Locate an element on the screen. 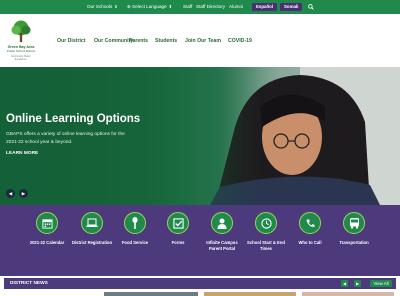  quick-link-start-end-times: School Start & End Times is located at coordinates (266, 231).